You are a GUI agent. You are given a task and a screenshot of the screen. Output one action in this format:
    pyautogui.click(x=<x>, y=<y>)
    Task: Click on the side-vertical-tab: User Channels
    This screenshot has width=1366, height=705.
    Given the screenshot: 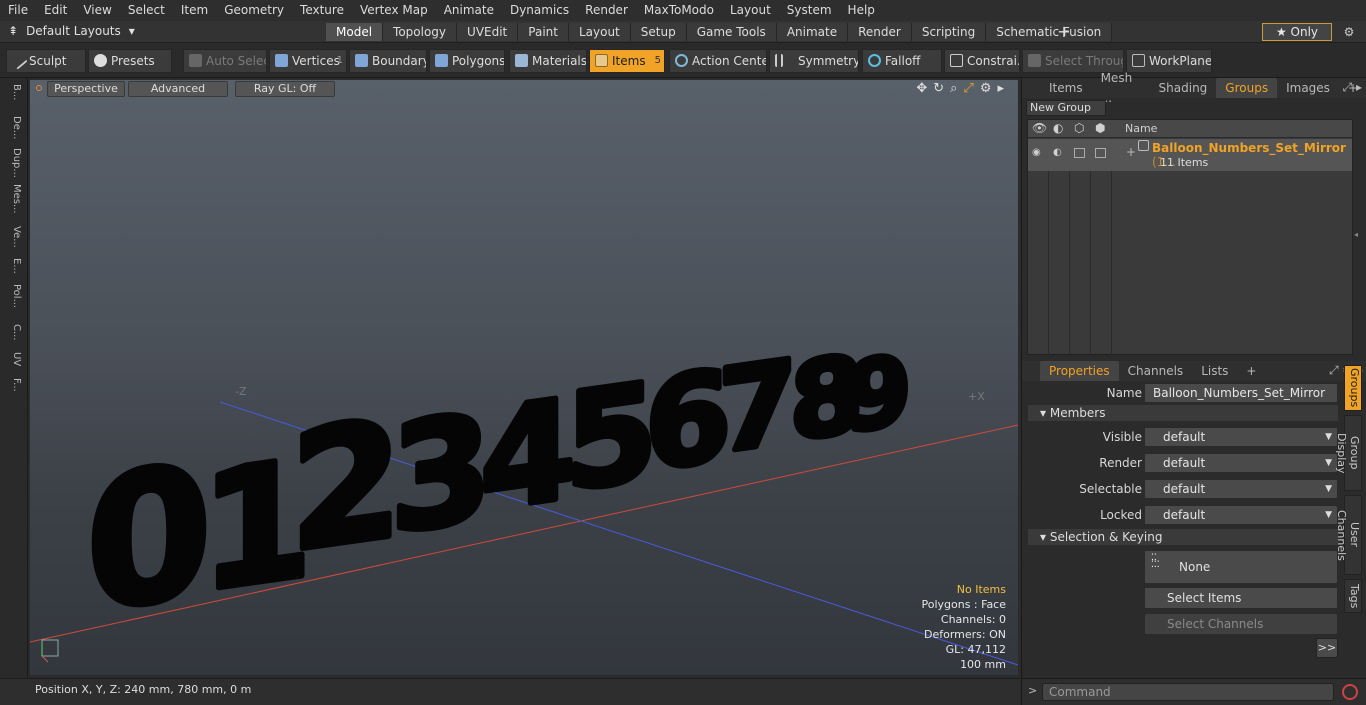 What is the action you would take?
    pyautogui.click(x=1348, y=535)
    